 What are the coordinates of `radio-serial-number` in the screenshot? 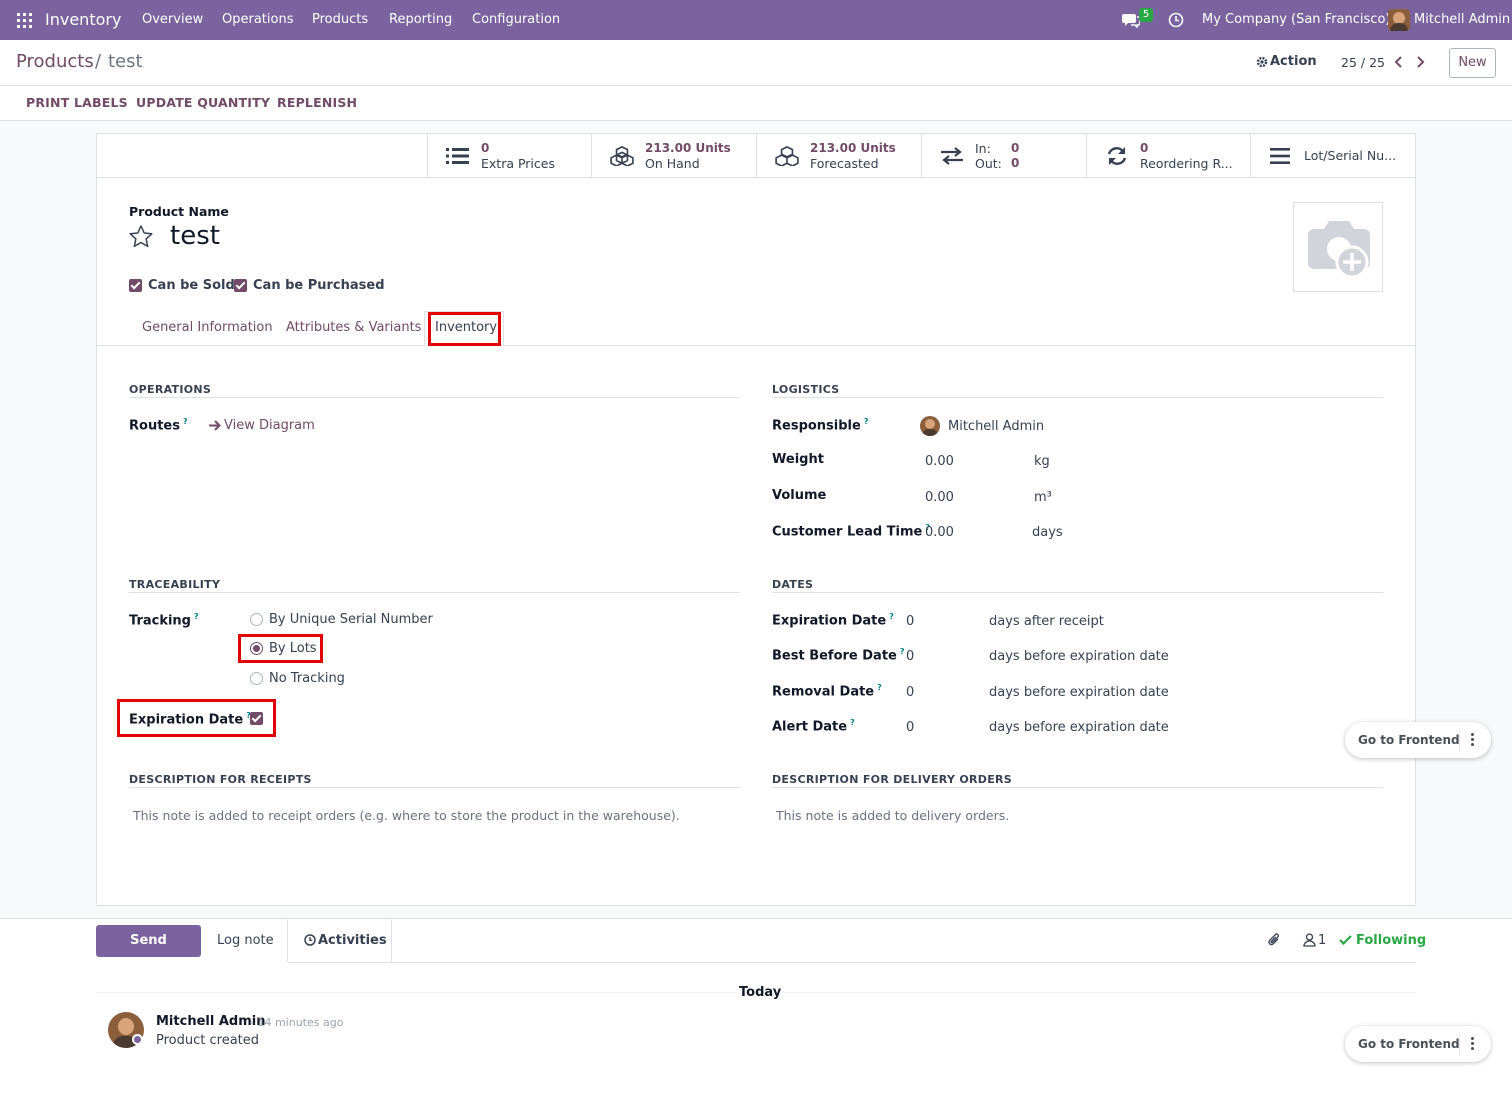 It's located at (256, 619).